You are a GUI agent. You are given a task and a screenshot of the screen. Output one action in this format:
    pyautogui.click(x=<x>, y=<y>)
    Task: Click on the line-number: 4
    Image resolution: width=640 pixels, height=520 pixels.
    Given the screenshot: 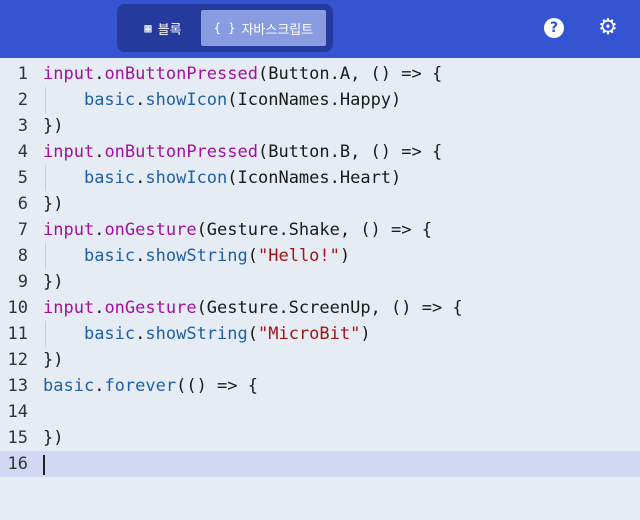 What is the action you would take?
    pyautogui.click(x=22, y=152)
    